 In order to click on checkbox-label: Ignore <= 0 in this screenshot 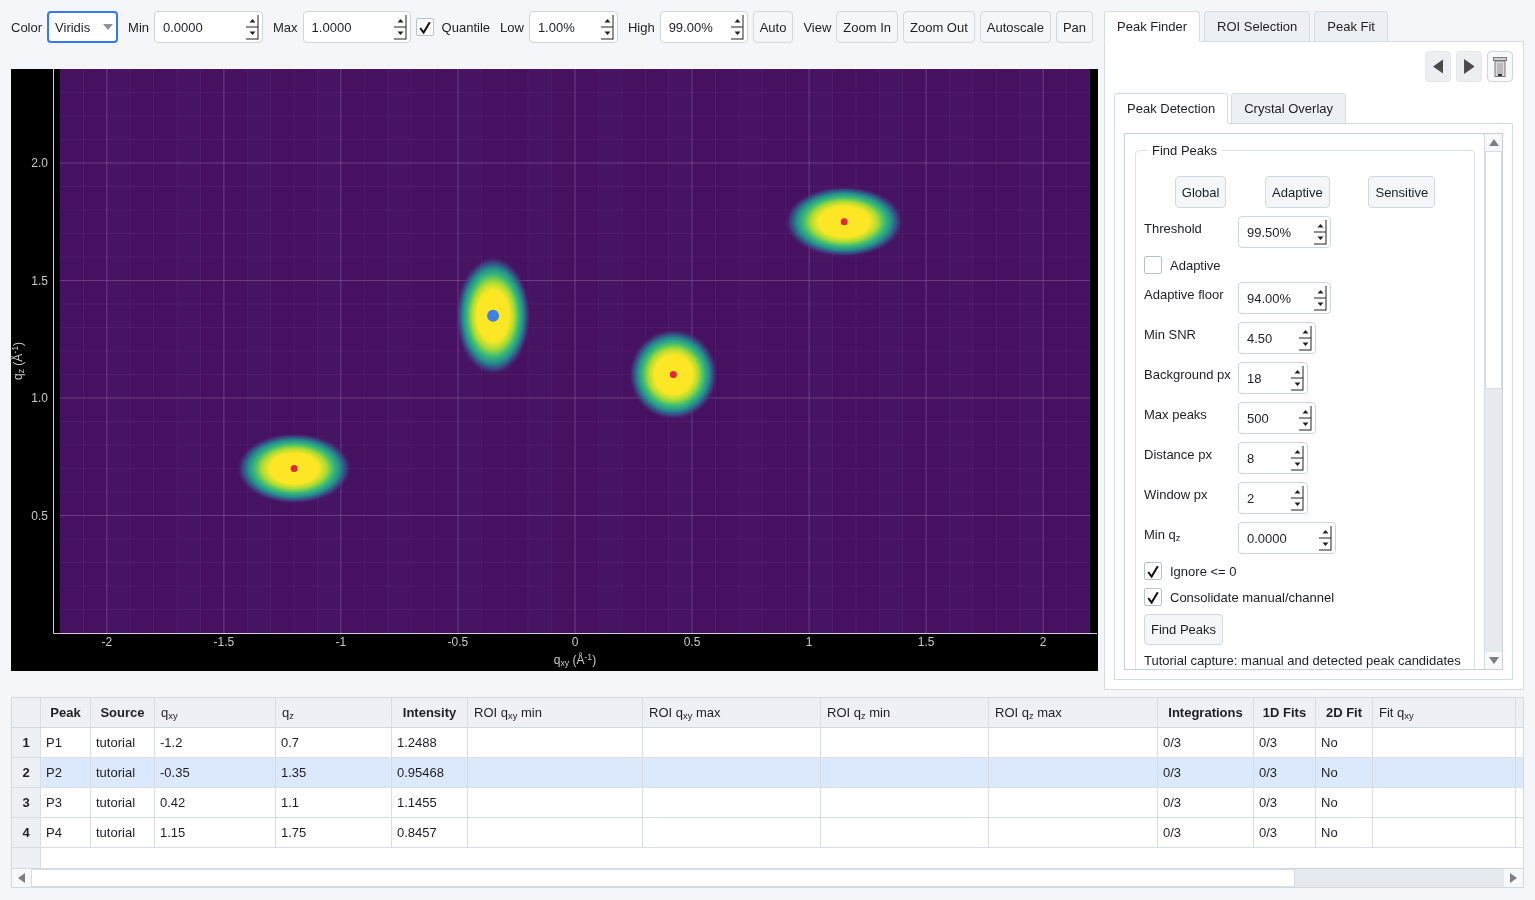, I will do `click(1203, 571)`.